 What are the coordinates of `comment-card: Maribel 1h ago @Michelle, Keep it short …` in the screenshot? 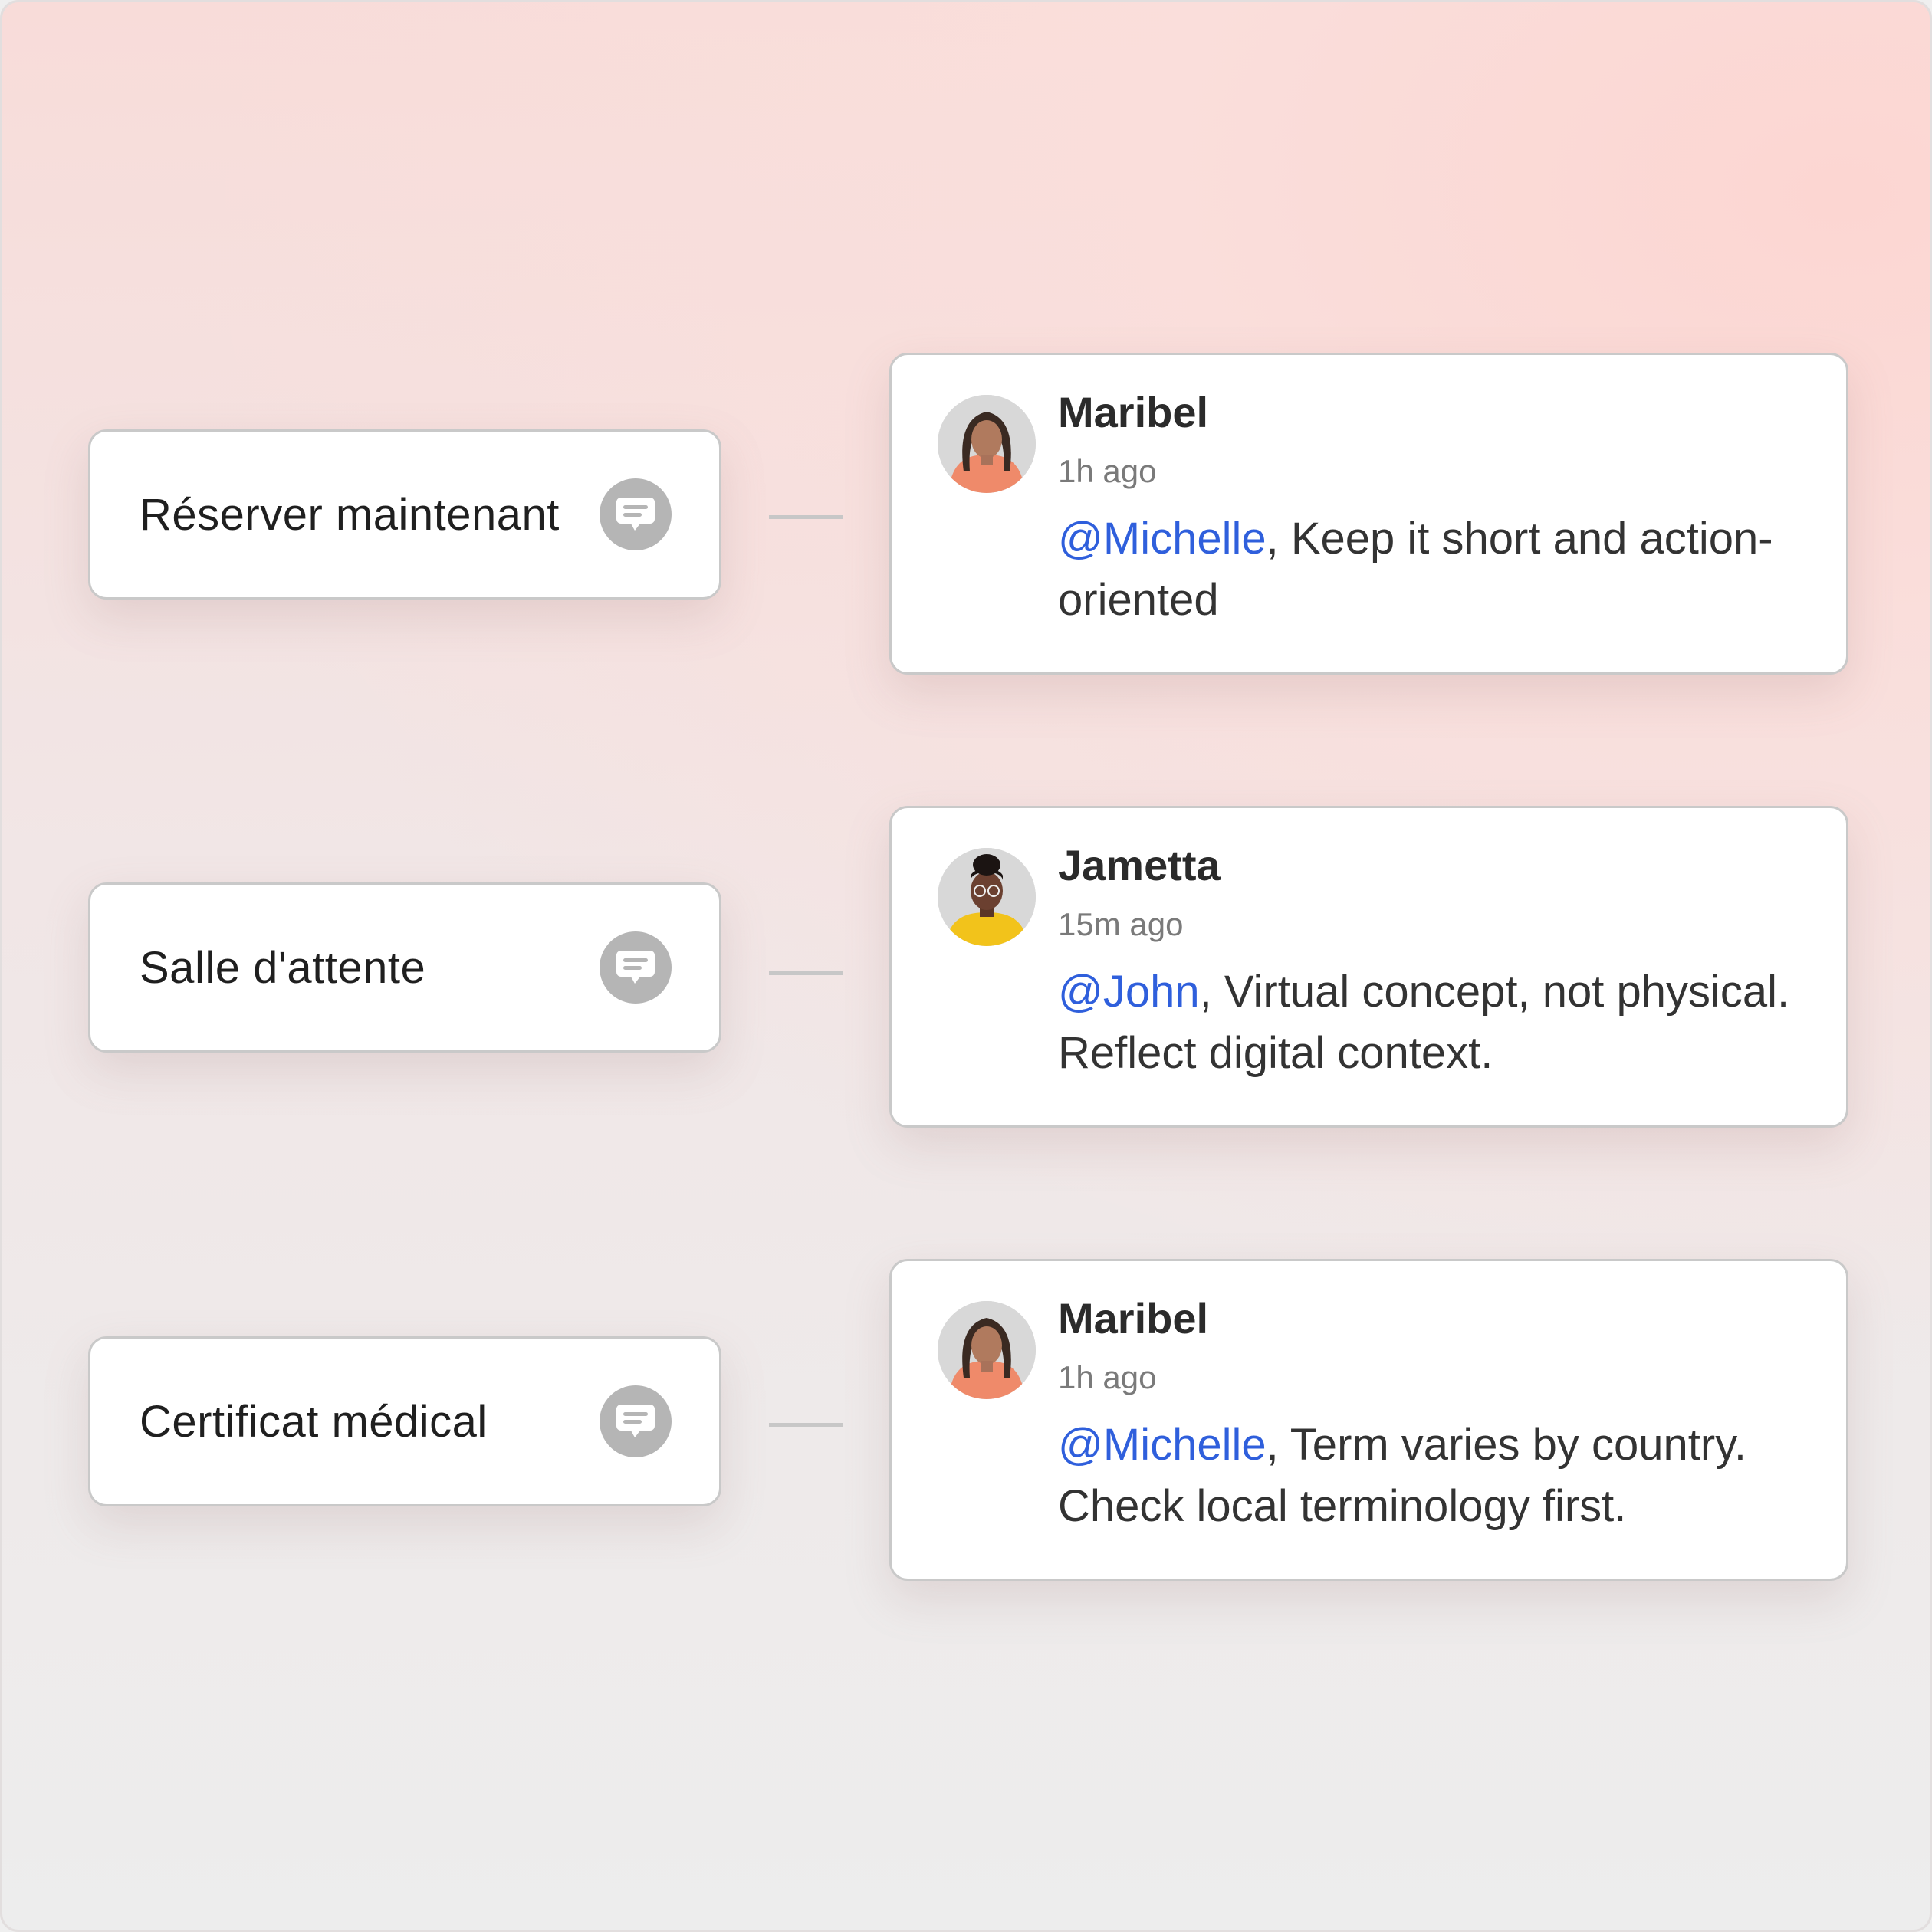 It's located at (1368, 514).